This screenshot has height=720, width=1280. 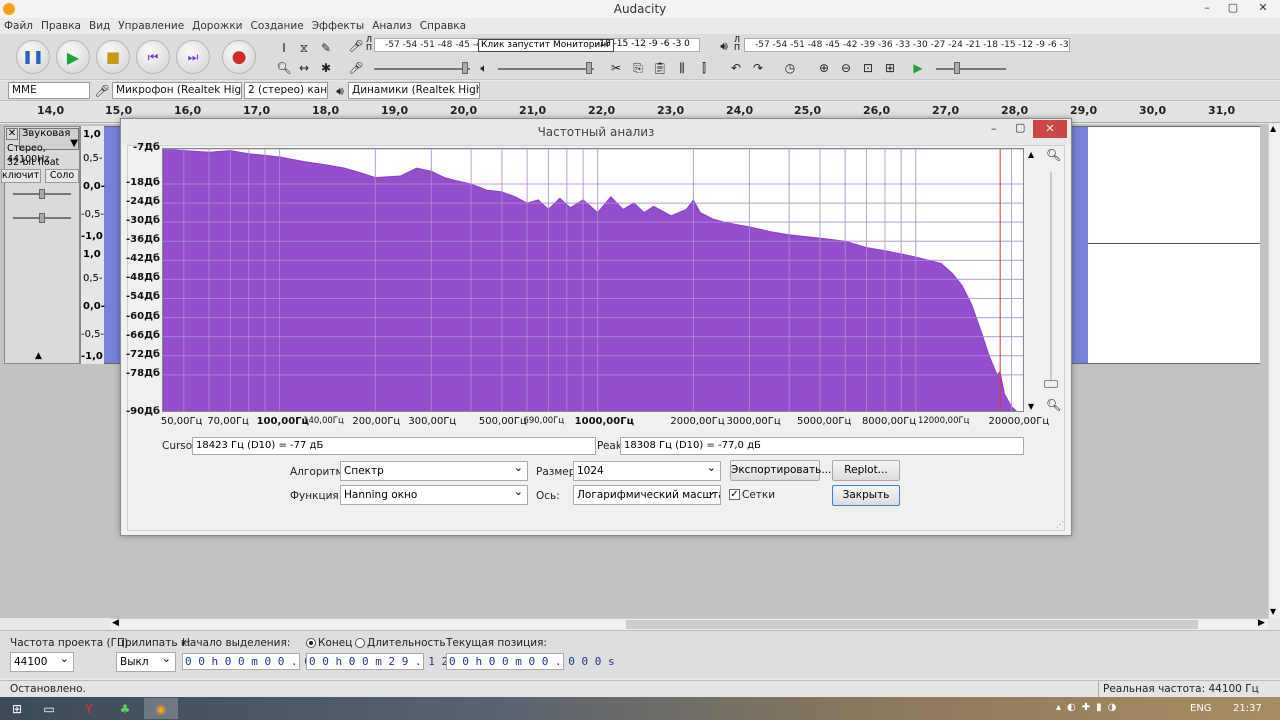 What do you see at coordinates (758, 68) in the screenshot?
I see `redo-icon: ↷` at bounding box center [758, 68].